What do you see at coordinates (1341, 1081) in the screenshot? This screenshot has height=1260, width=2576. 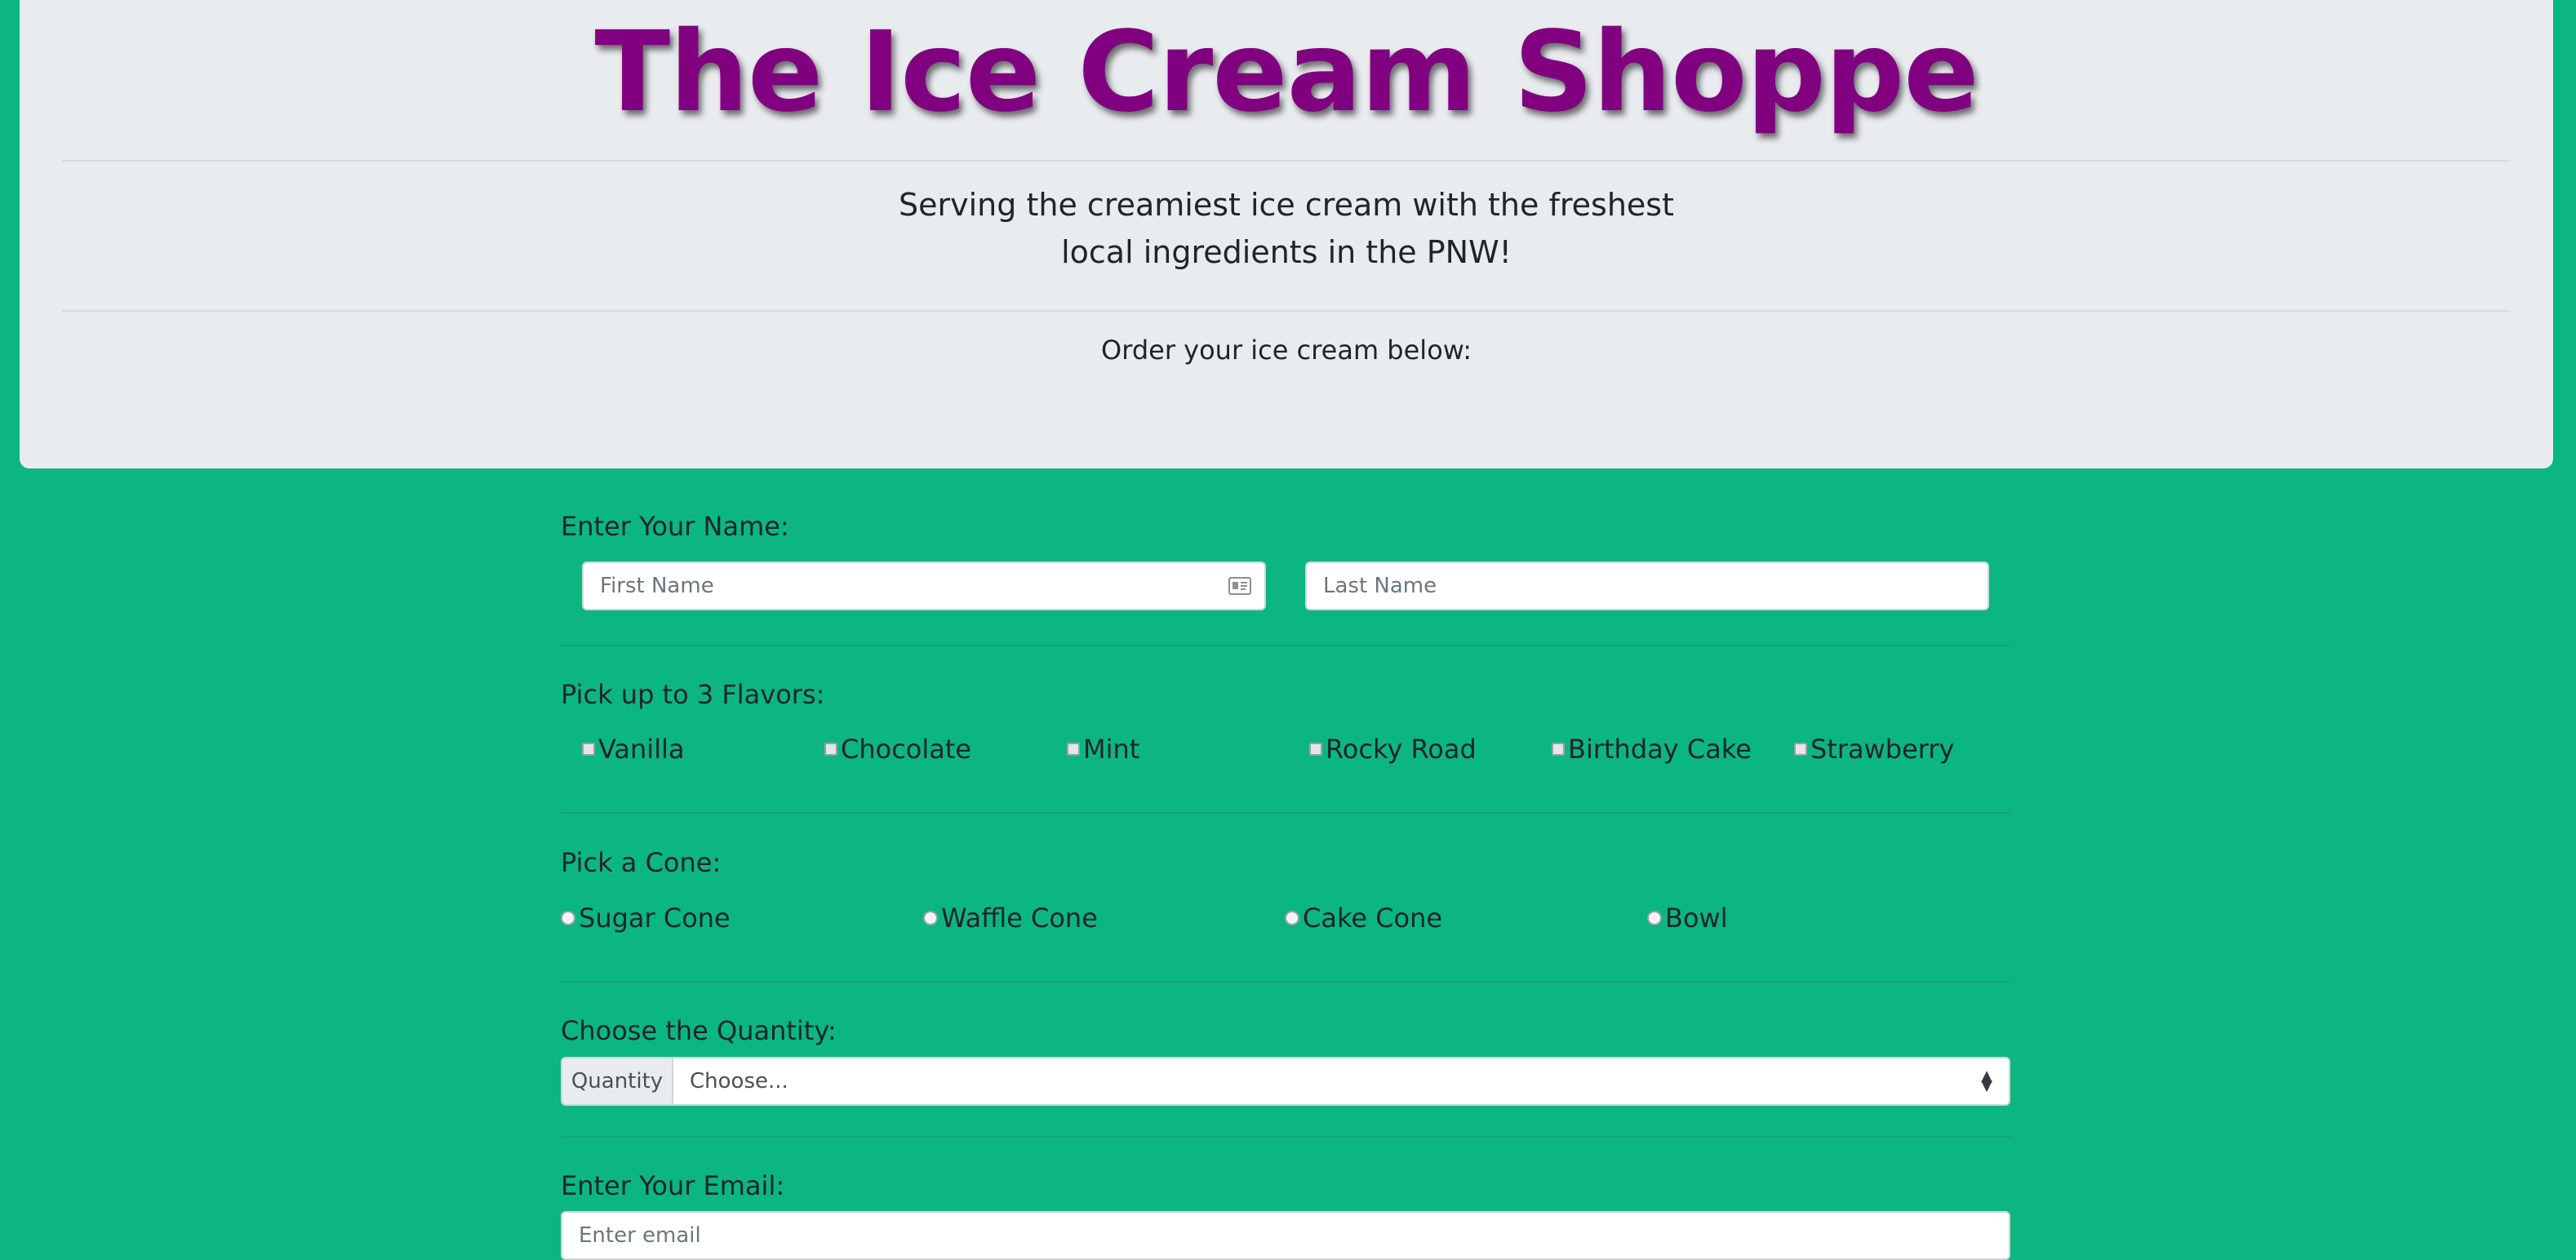 I see `quantity-select: Choose... ▲ ▼` at bounding box center [1341, 1081].